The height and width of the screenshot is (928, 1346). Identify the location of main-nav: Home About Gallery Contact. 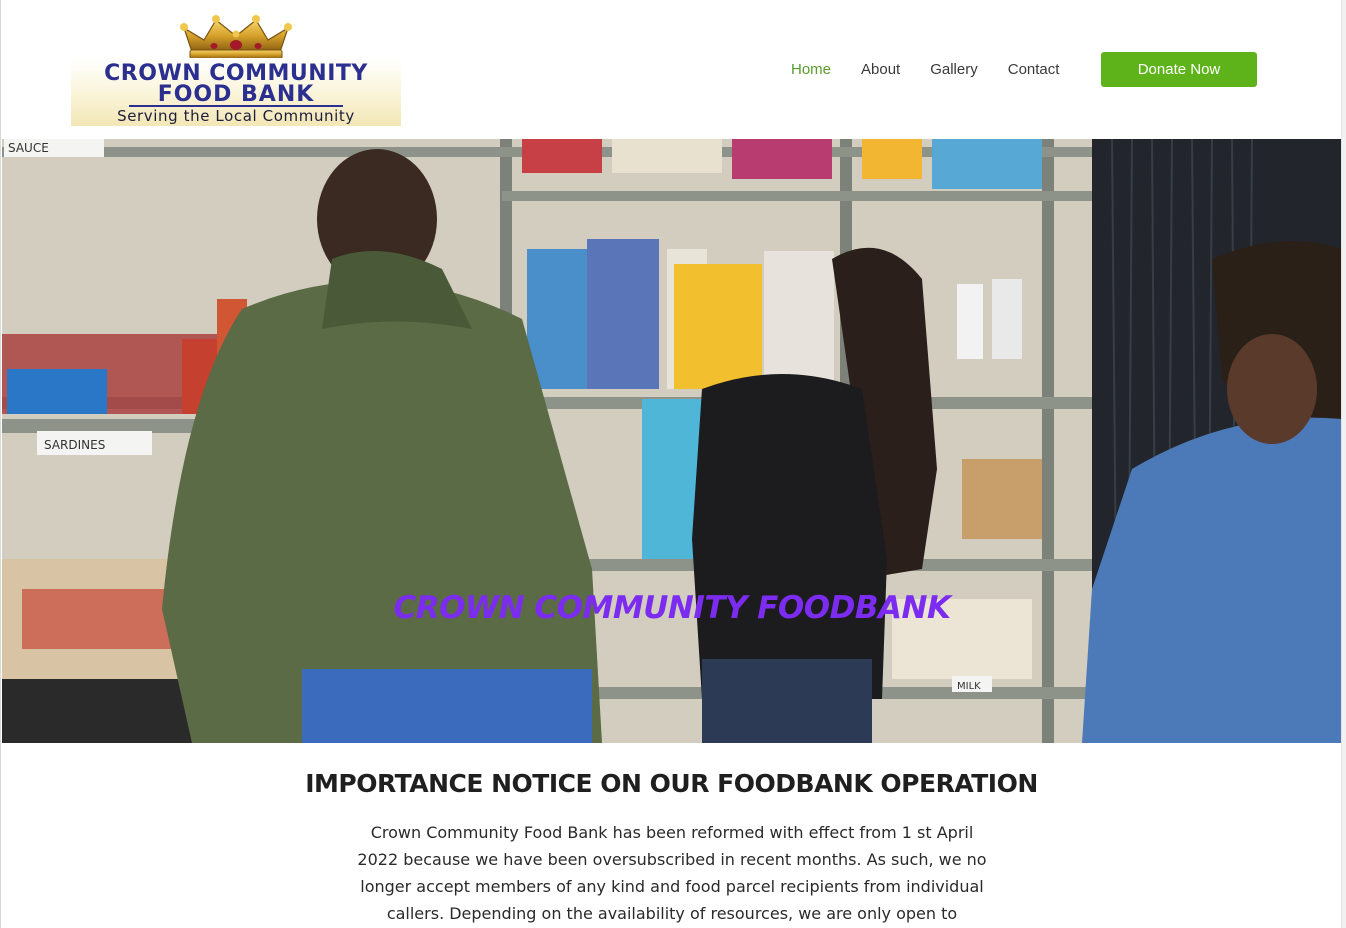
(940, 70).